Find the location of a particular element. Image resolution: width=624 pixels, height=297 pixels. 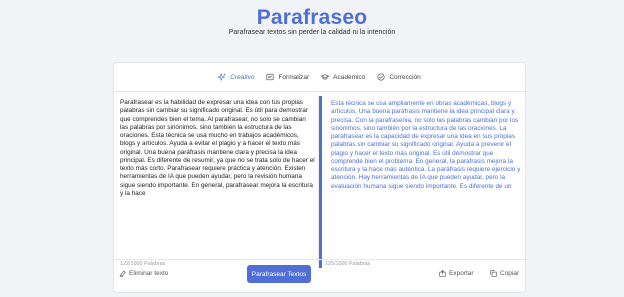

mode-tabs: Creativo Formalizar Académico Corrección is located at coordinates (319, 77).